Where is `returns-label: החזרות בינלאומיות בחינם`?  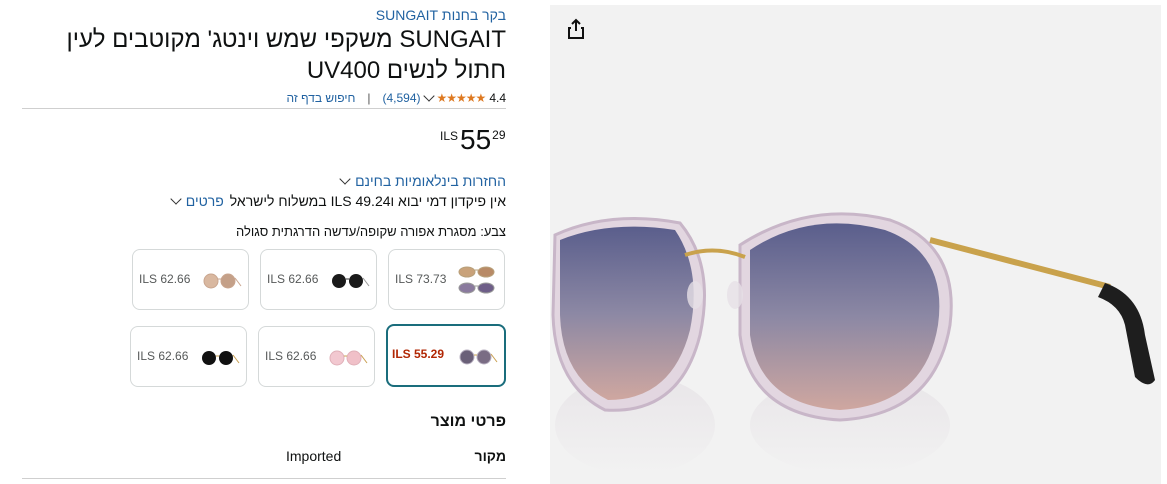 returns-label: החזרות בינלאומיות בחינם is located at coordinates (430, 181).